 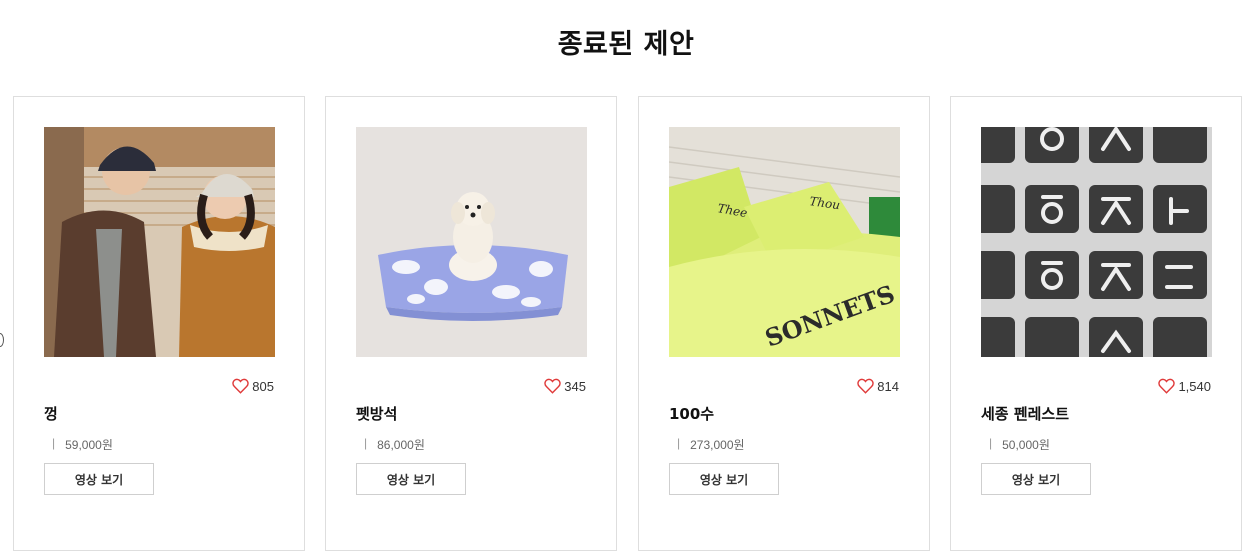 I want to click on product-name: 펫방석, so click(x=376, y=413).